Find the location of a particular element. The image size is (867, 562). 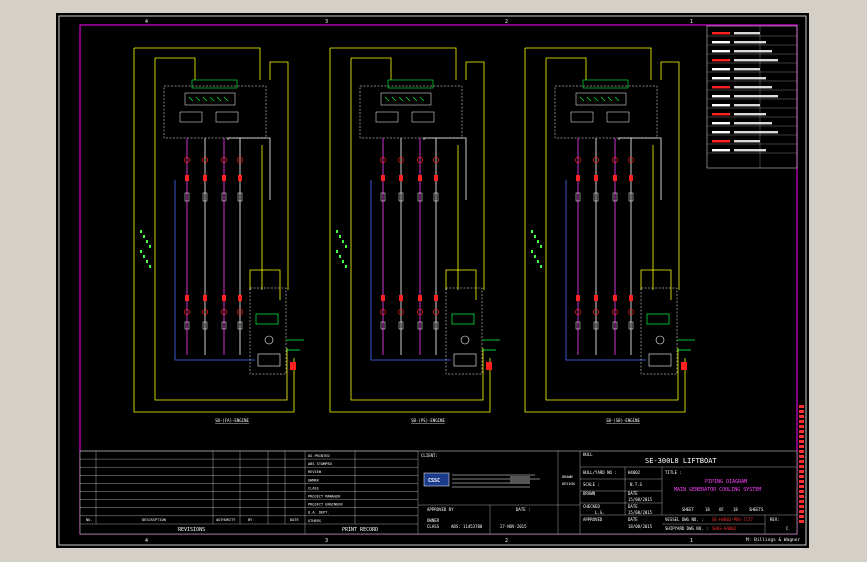

checked-label: CHECKED is located at coordinates (591, 506).